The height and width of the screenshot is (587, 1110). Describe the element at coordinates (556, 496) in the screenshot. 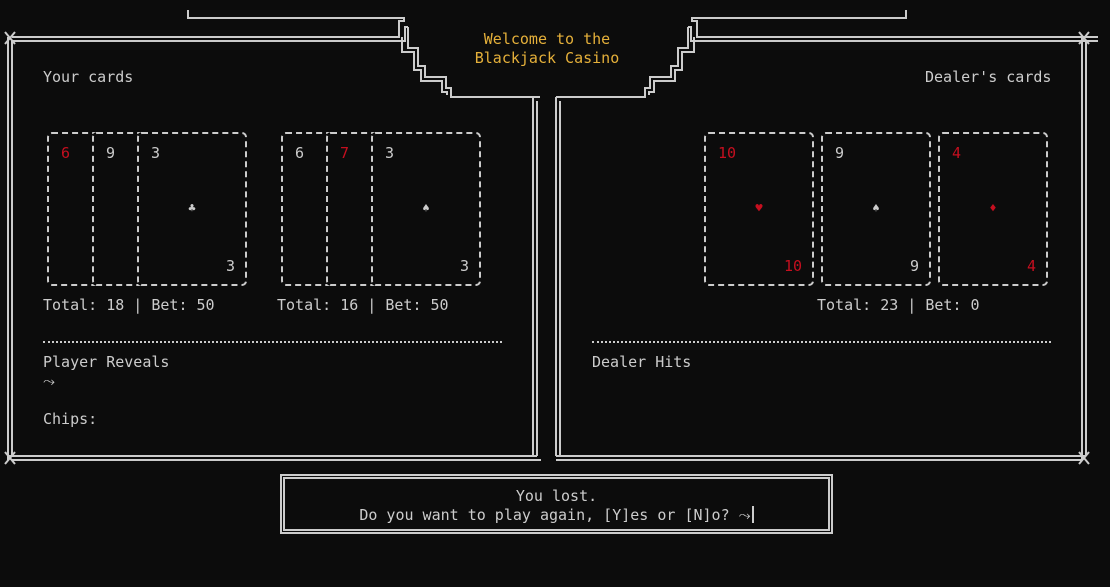

I see `result-text: You lost.` at that location.